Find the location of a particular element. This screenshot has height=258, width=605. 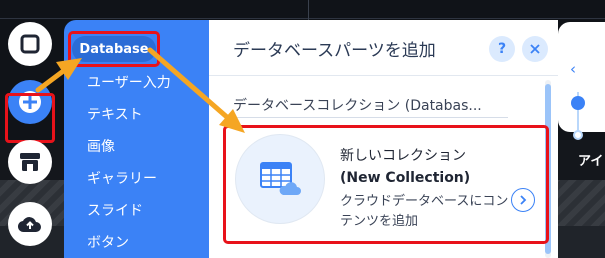

editor-heading-fragment: アイ is located at coordinates (591, 161).